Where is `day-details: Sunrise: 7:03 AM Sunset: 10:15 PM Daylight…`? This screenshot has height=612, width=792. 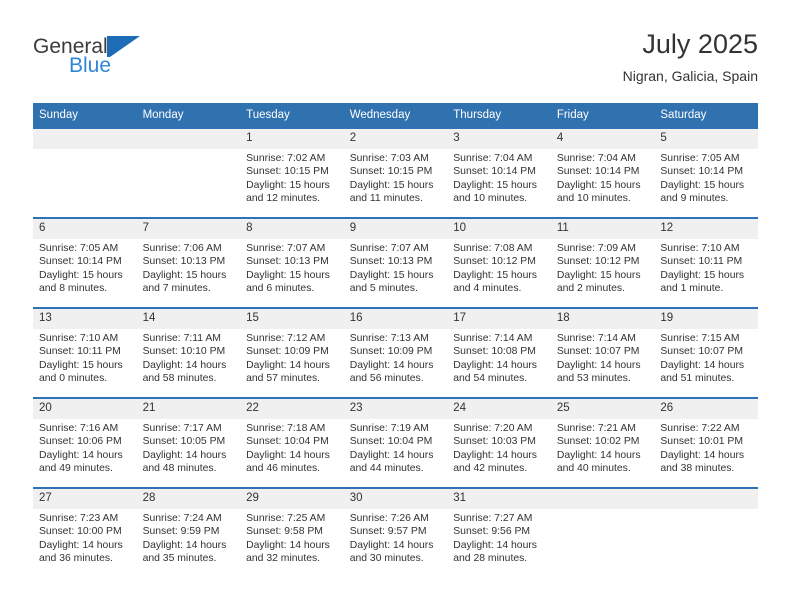
day-details: Sunrise: 7:03 AM Sunset: 10:15 PM Daylight… is located at coordinates (396, 177).